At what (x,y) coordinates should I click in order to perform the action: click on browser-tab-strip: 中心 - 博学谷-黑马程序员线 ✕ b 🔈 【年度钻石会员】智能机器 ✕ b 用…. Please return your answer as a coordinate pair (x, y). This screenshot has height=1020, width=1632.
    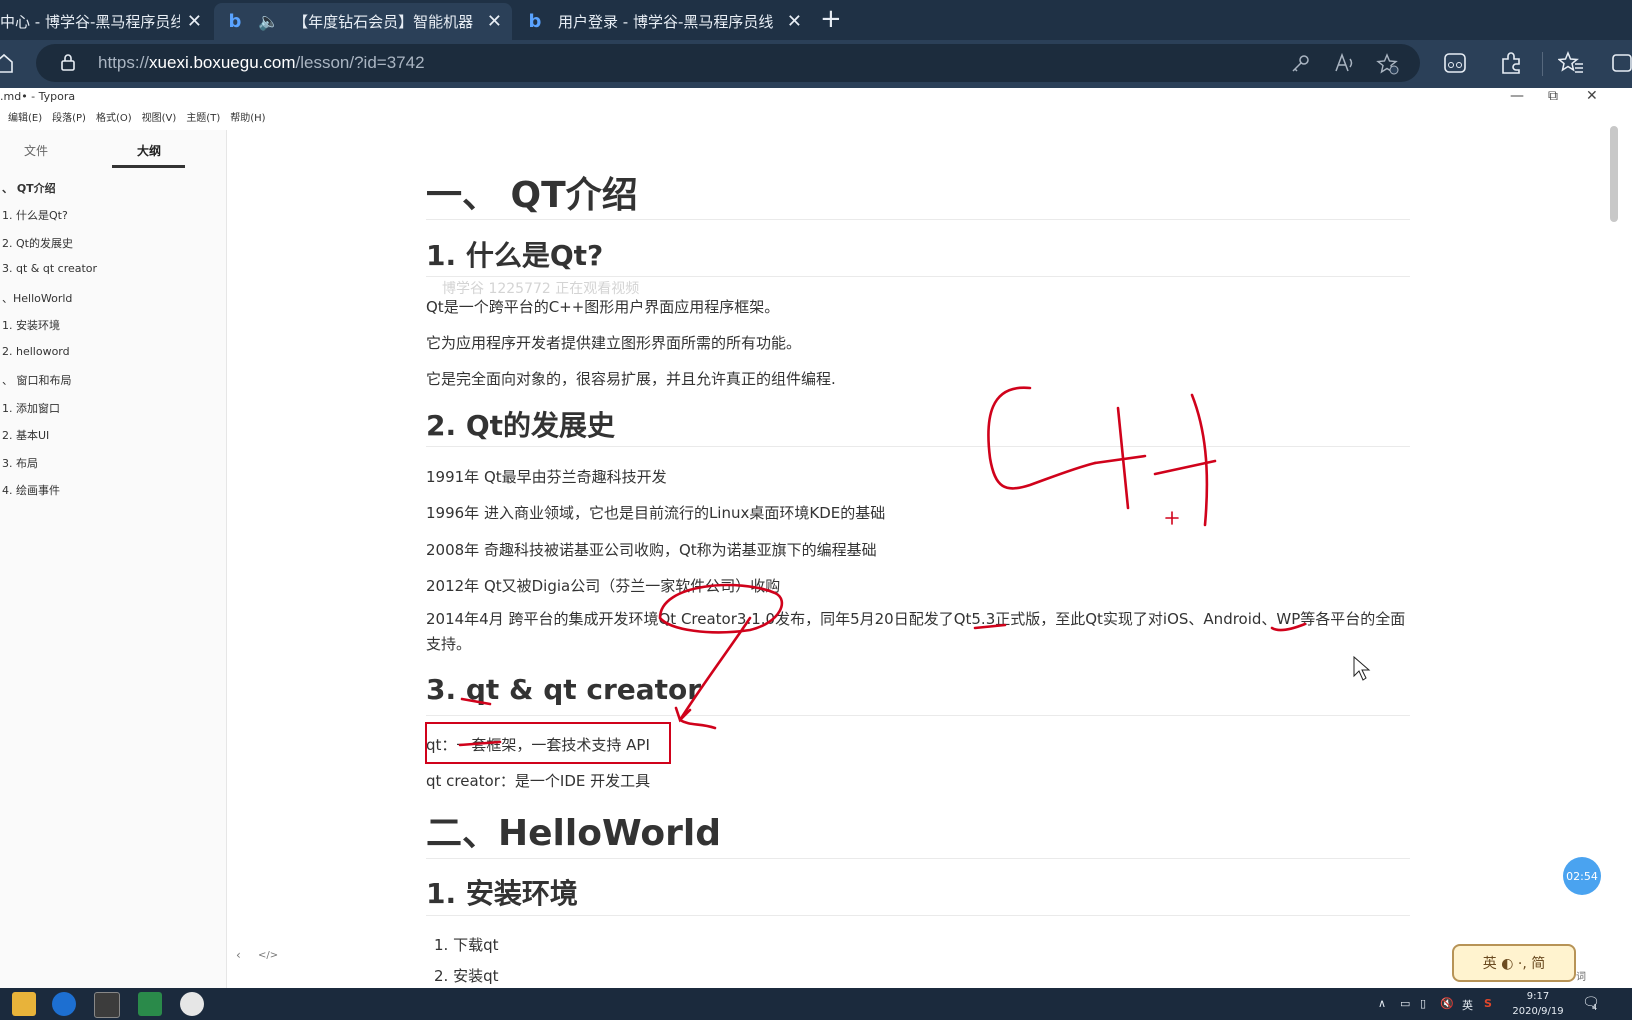
    Looking at the image, I should click on (816, 20).